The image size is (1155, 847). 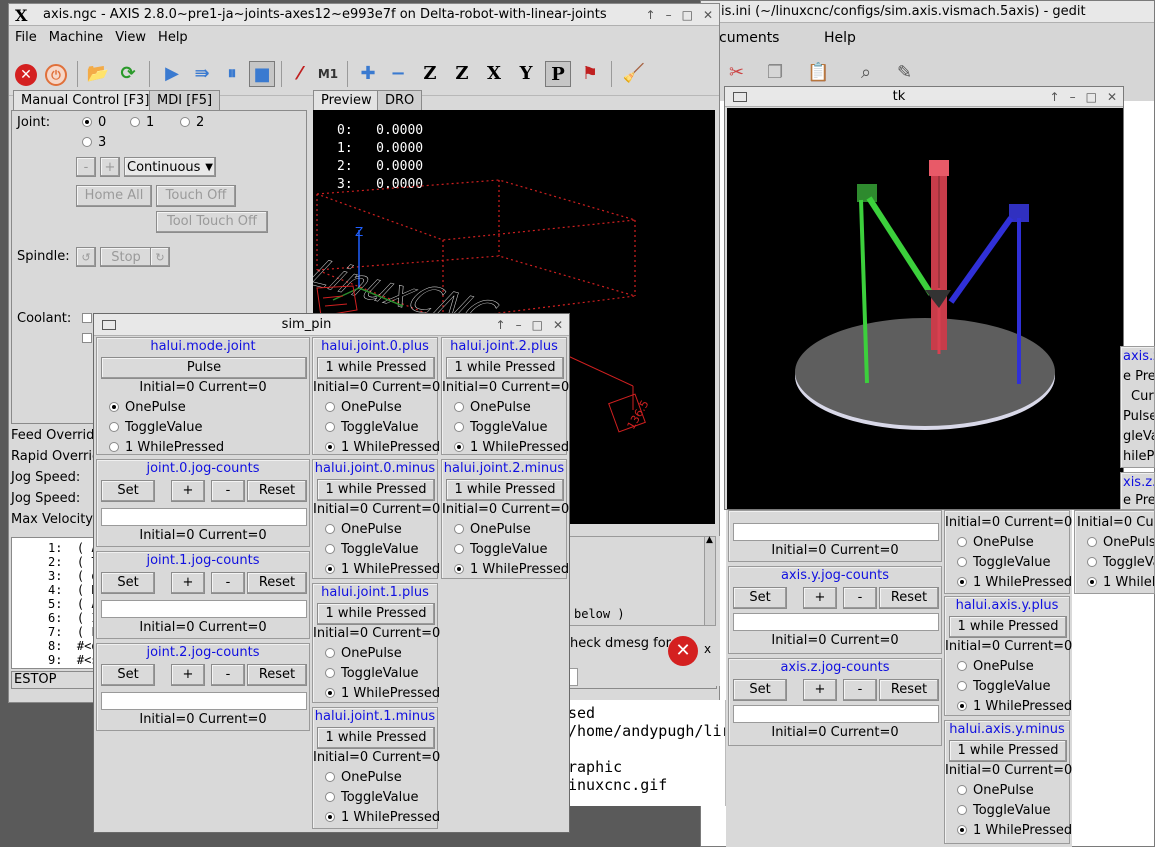 I want to click on estop-icon: ✕, so click(x=26, y=74).